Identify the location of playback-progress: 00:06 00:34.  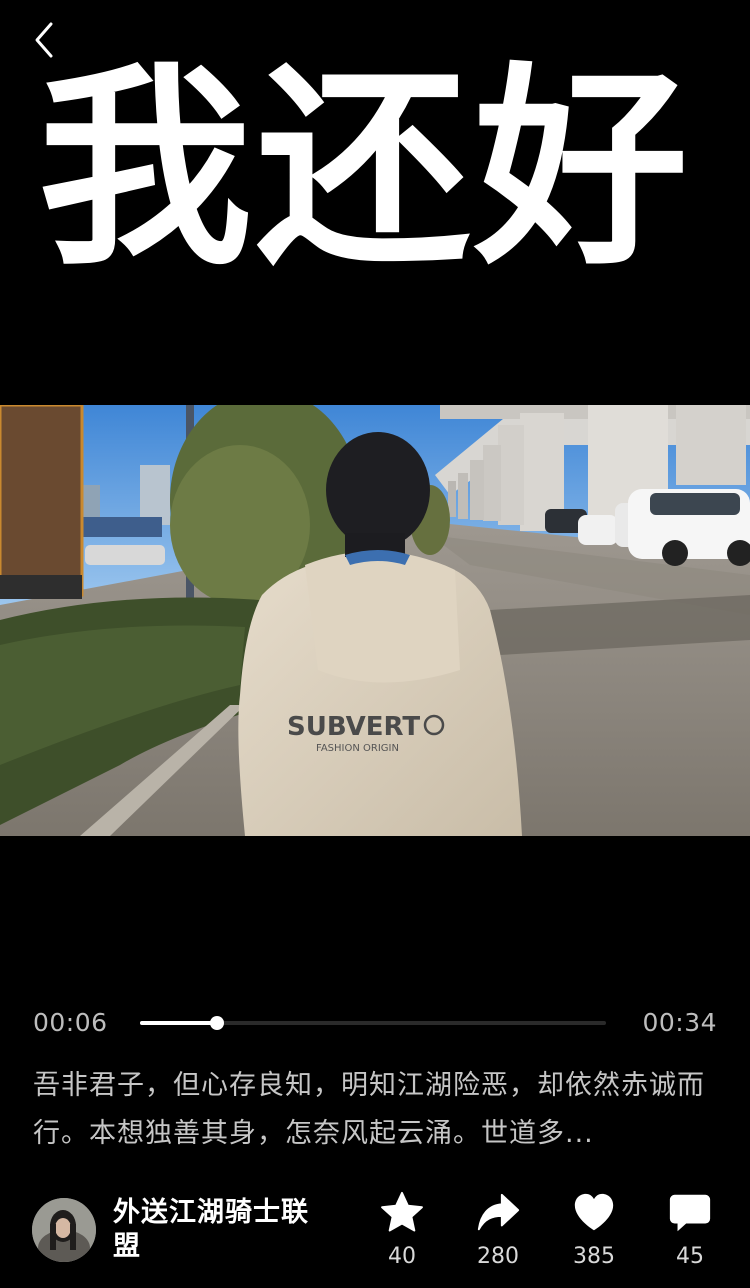
(375, 1023).